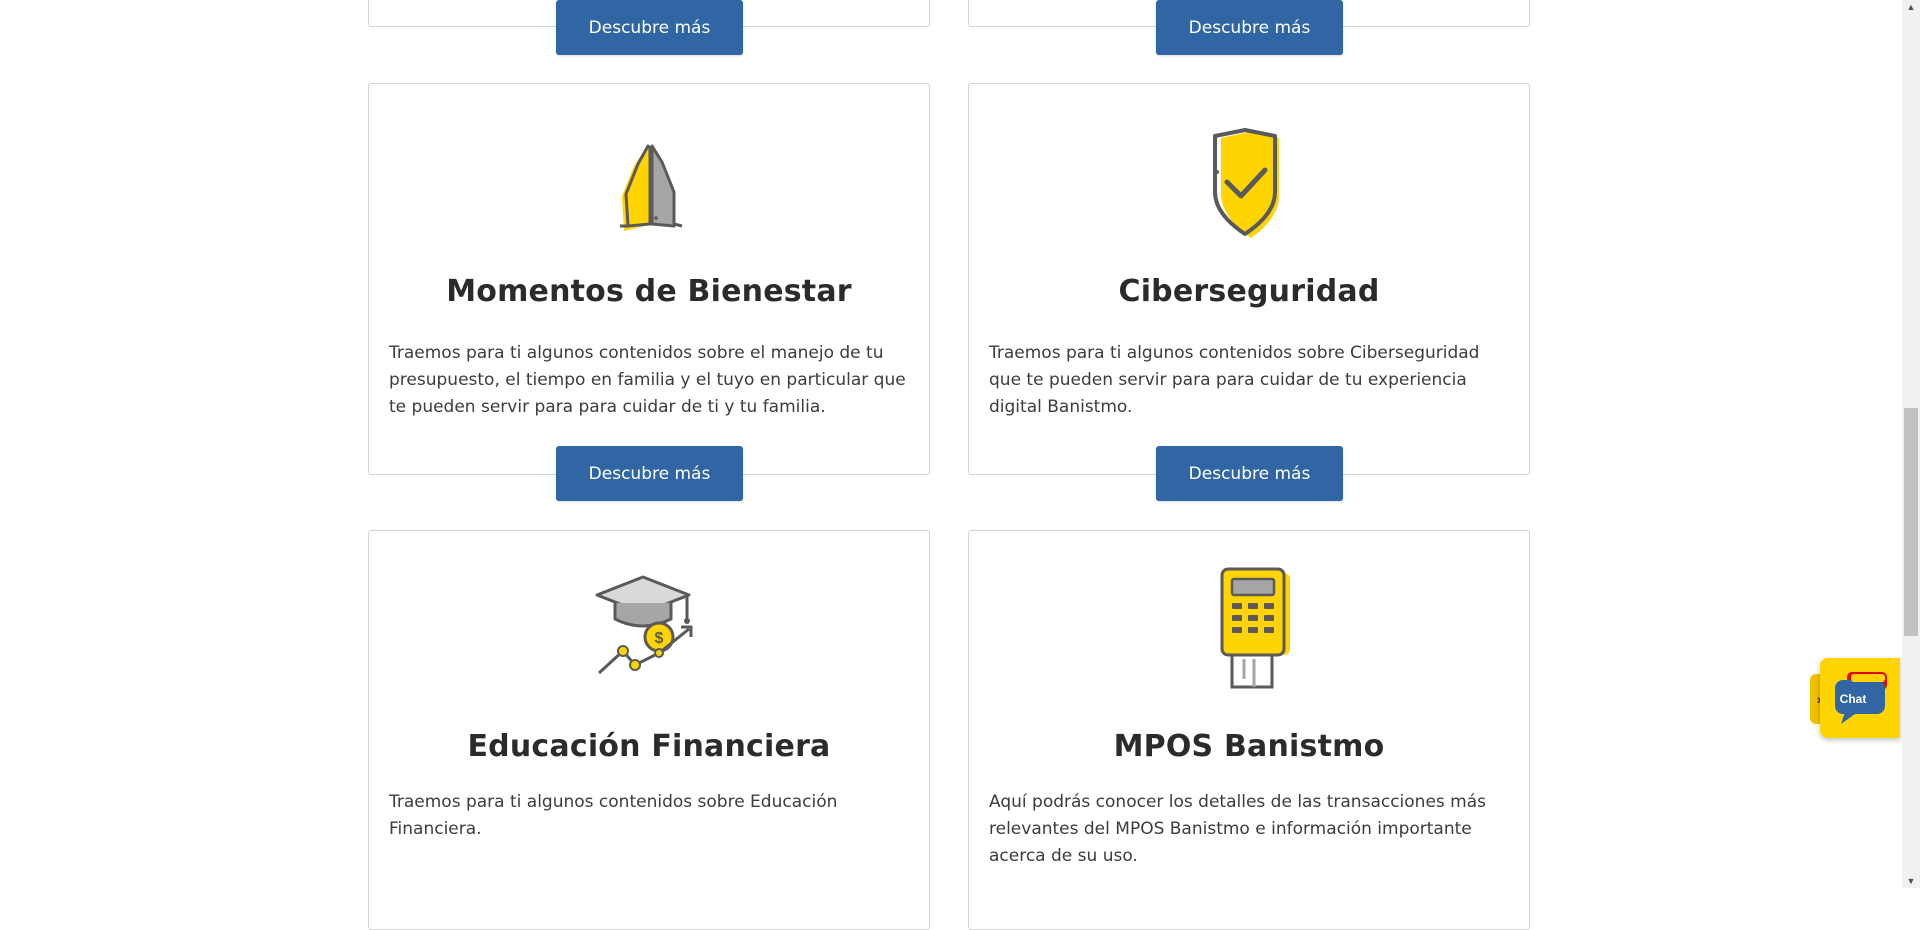  I want to click on graduation-cap-icon: $, so click(644, 625).